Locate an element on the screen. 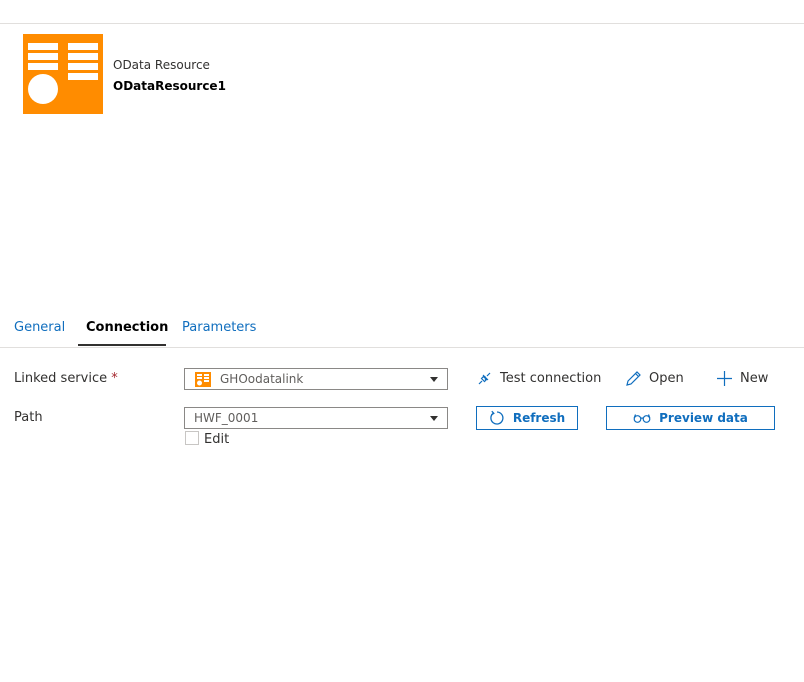 Image resolution: width=804 pixels, height=682 pixels. tab-general: General is located at coordinates (39, 331).